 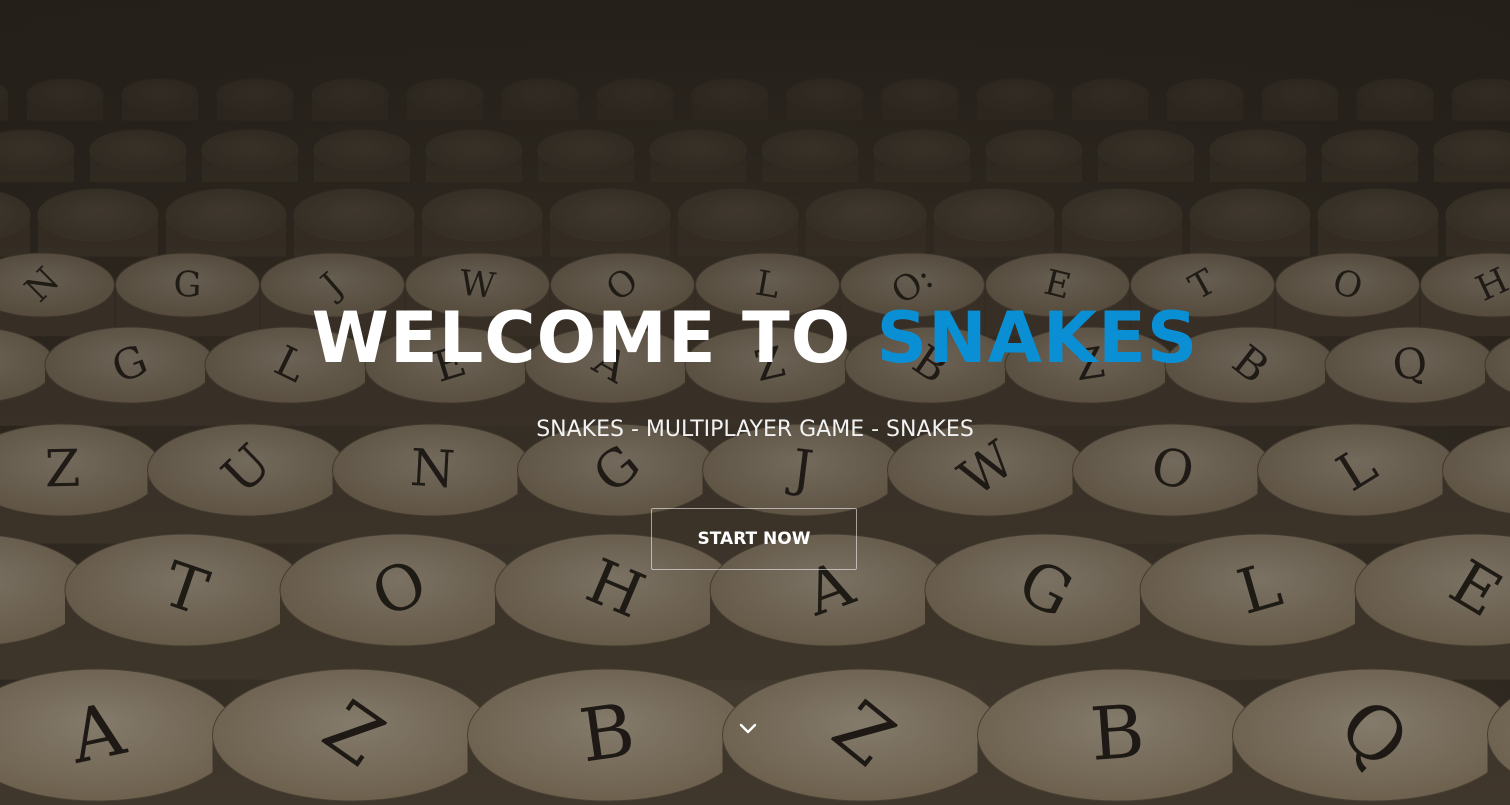 What do you see at coordinates (754, 539) in the screenshot?
I see `start-now-button: START NOW` at bounding box center [754, 539].